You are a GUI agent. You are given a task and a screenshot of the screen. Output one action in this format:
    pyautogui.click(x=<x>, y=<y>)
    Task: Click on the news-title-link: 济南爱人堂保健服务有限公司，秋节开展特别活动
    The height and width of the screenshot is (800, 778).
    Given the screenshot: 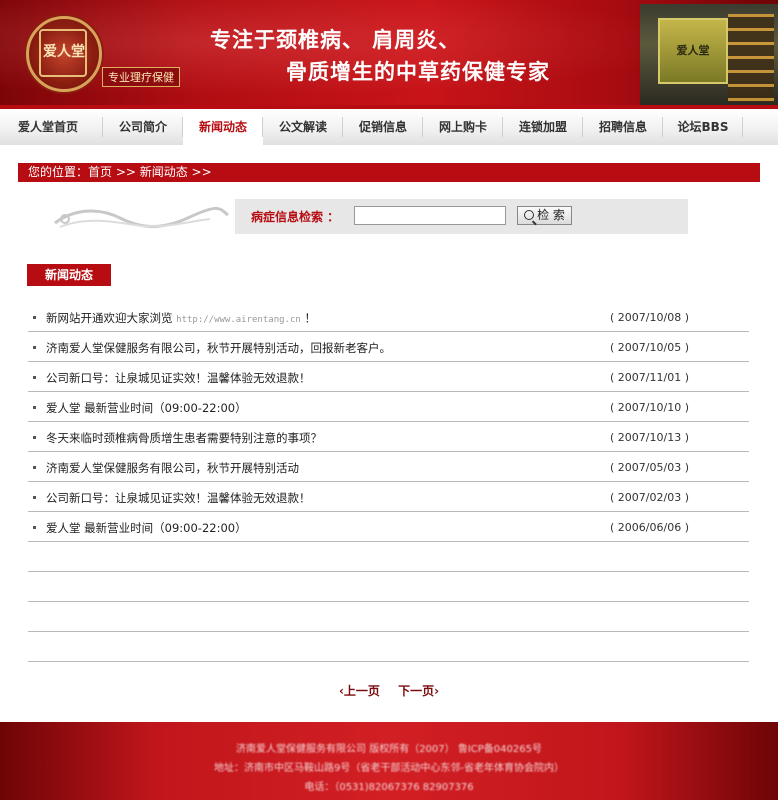 What is the action you would take?
    pyautogui.click(x=172, y=468)
    